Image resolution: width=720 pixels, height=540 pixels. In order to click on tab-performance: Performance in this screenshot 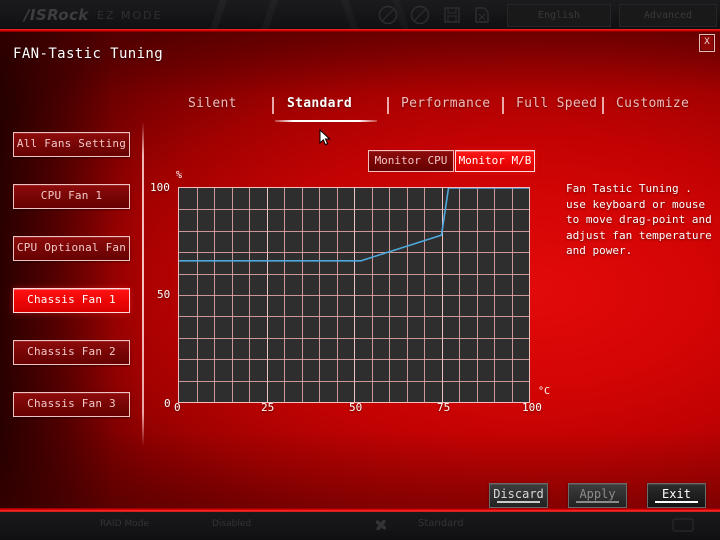, I will do `click(445, 103)`.